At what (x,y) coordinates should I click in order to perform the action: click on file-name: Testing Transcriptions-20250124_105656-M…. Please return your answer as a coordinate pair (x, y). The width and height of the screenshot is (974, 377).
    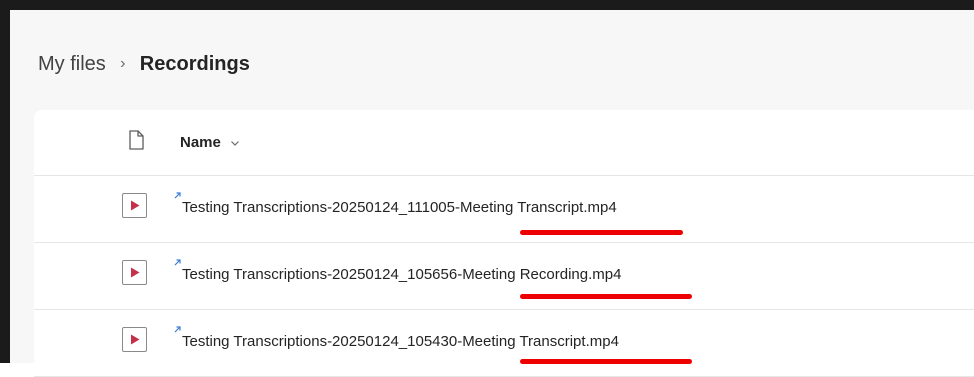
    Looking at the image, I should click on (401, 274).